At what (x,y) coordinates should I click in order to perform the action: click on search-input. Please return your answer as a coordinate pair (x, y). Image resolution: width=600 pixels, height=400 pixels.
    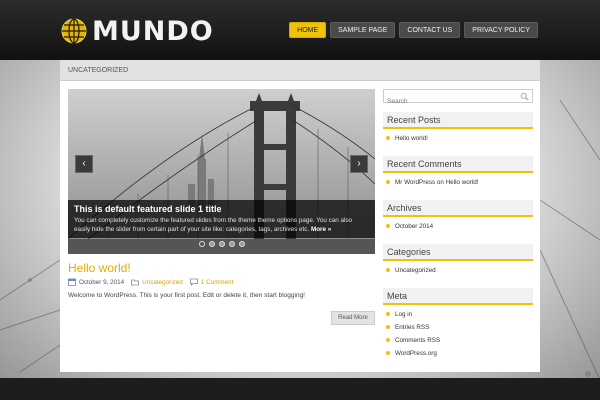
    Looking at the image, I should click on (449, 101).